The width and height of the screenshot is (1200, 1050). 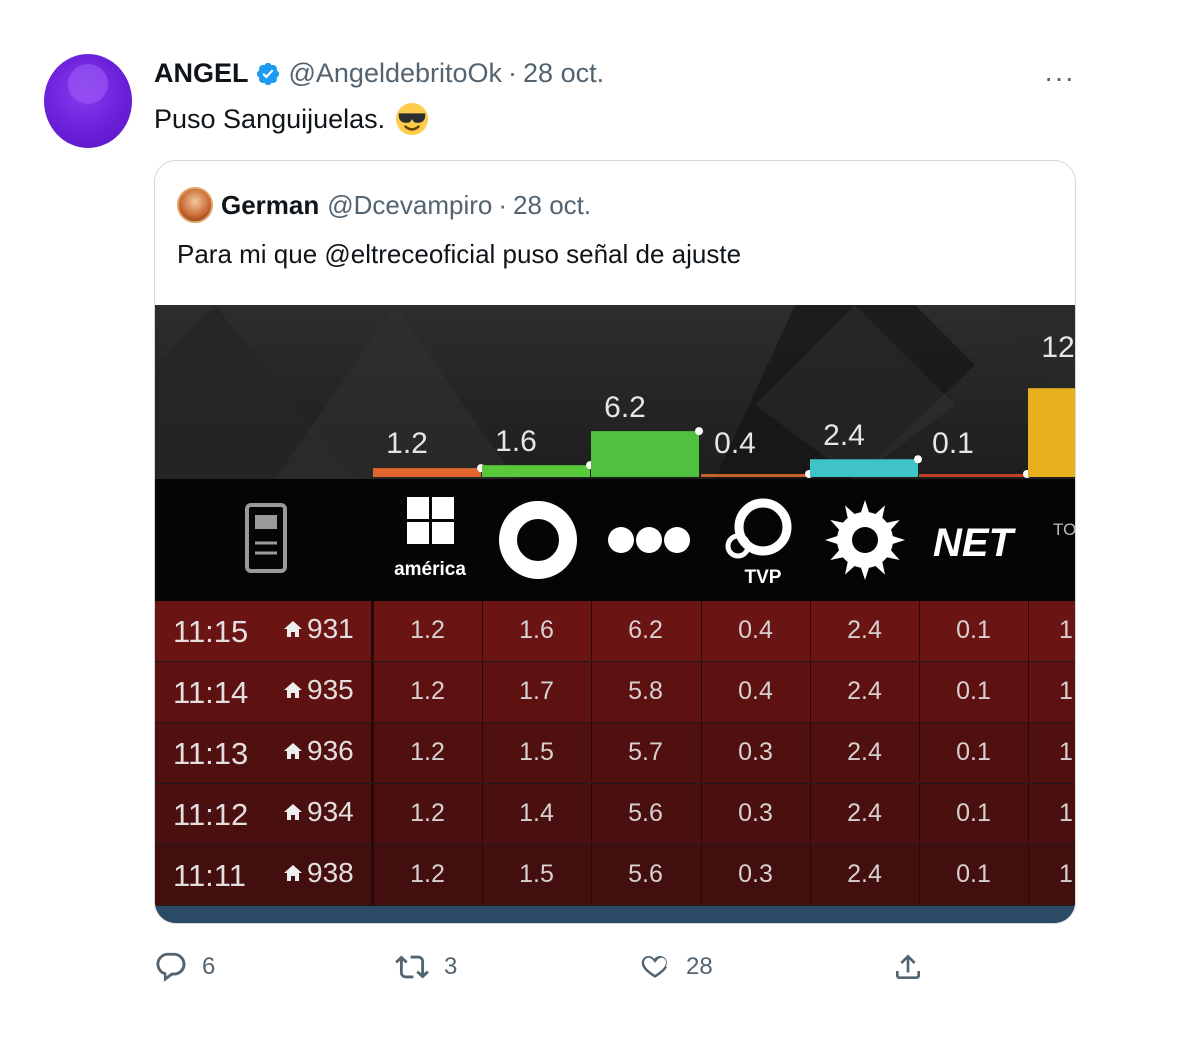 What do you see at coordinates (1059, 78) in the screenshot?
I see `more-options-icon: ···` at bounding box center [1059, 78].